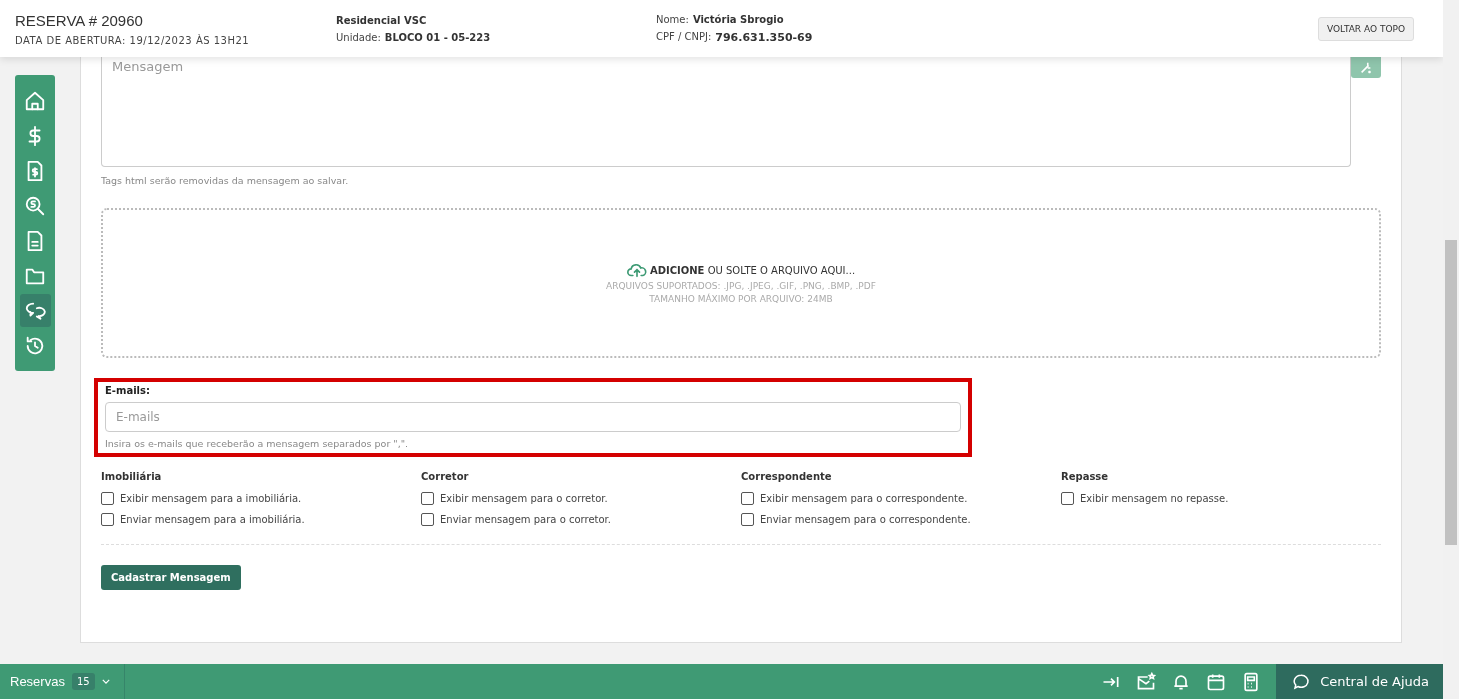 This screenshot has width=1459, height=699. Describe the element at coordinates (524, 498) in the screenshot. I see `checkbox-label: Exibir mensagem para o corretor.` at that location.